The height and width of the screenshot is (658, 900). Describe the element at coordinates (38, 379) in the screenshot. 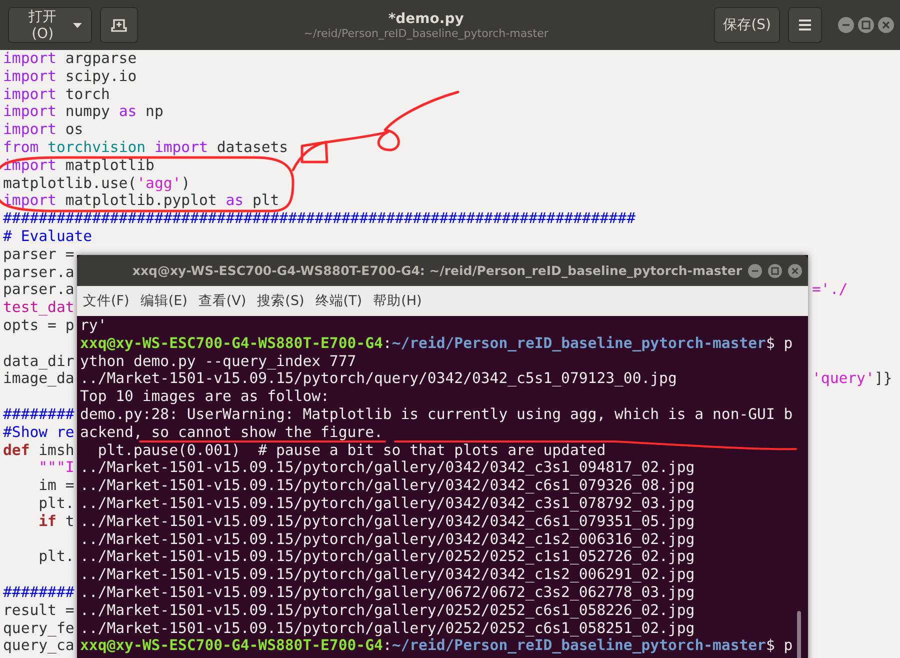

I see `code-line: image_da` at that location.